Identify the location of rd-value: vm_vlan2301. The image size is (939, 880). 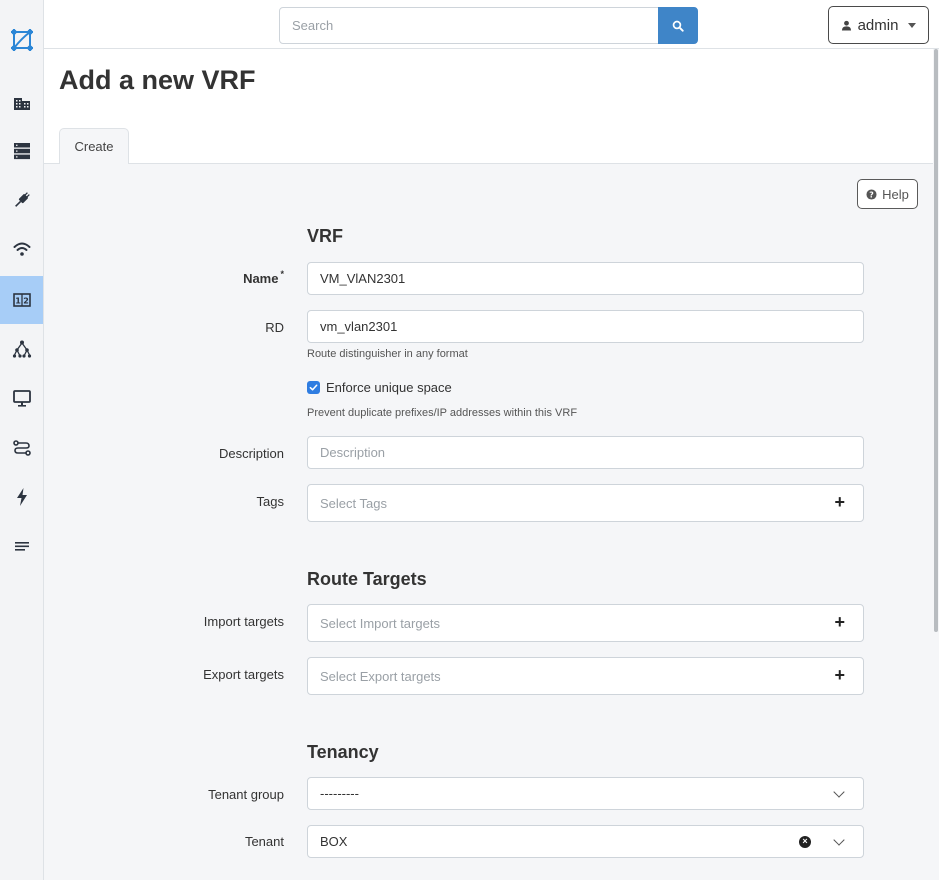
(359, 326).